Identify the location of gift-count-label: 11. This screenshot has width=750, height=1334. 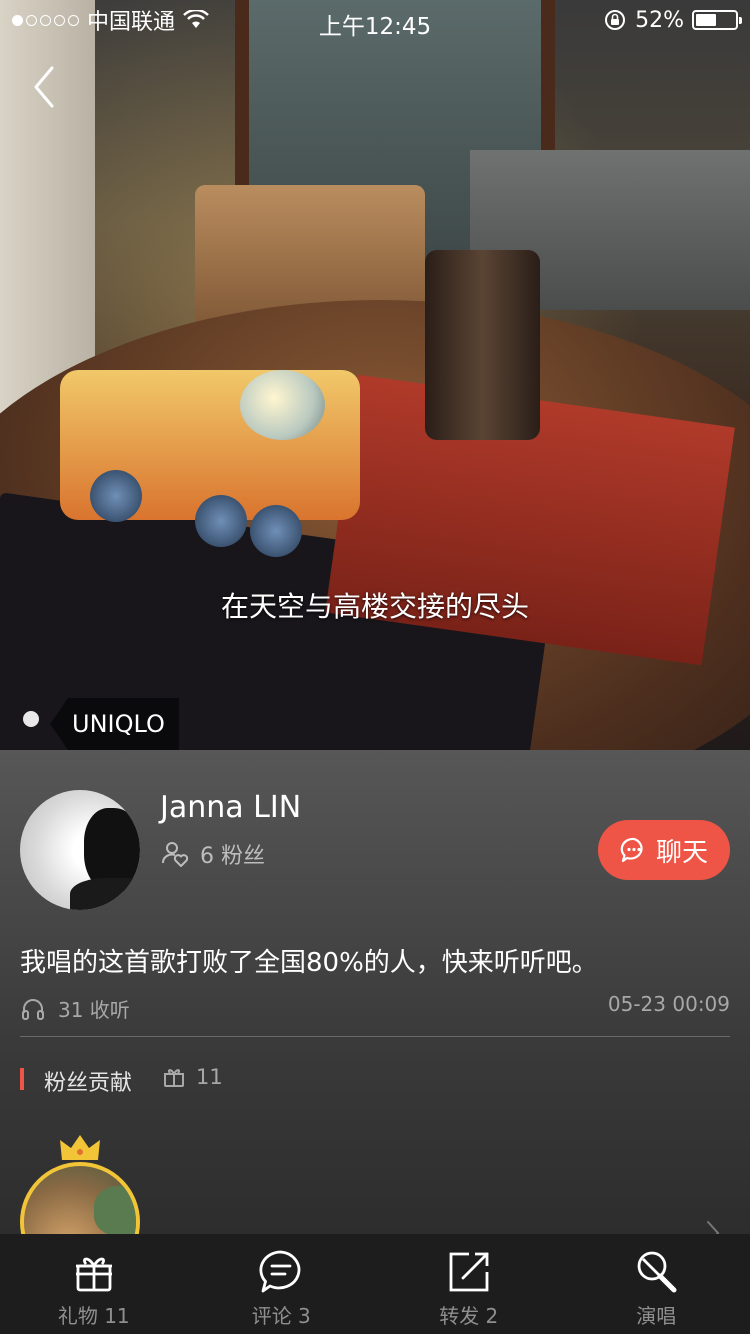
(209, 1077).